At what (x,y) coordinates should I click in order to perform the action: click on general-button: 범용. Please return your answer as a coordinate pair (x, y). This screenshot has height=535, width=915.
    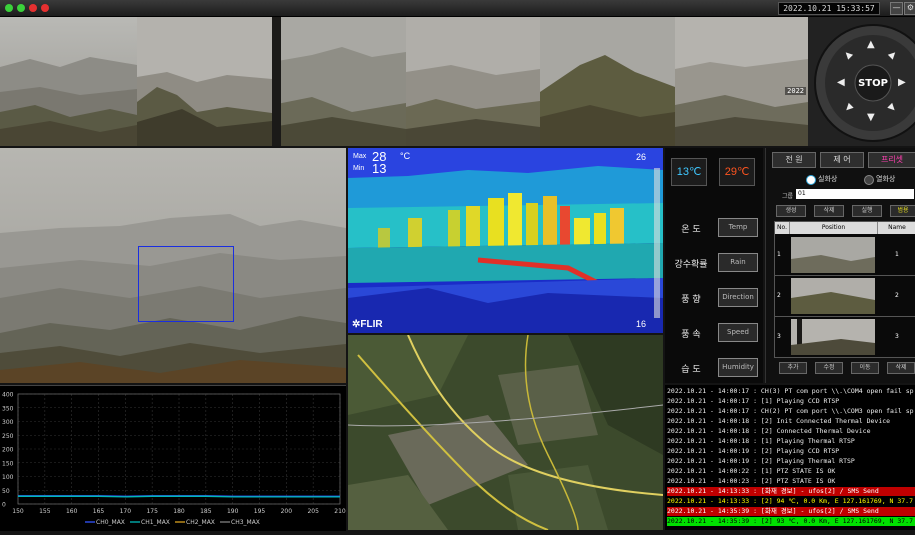
    Looking at the image, I should click on (902, 211).